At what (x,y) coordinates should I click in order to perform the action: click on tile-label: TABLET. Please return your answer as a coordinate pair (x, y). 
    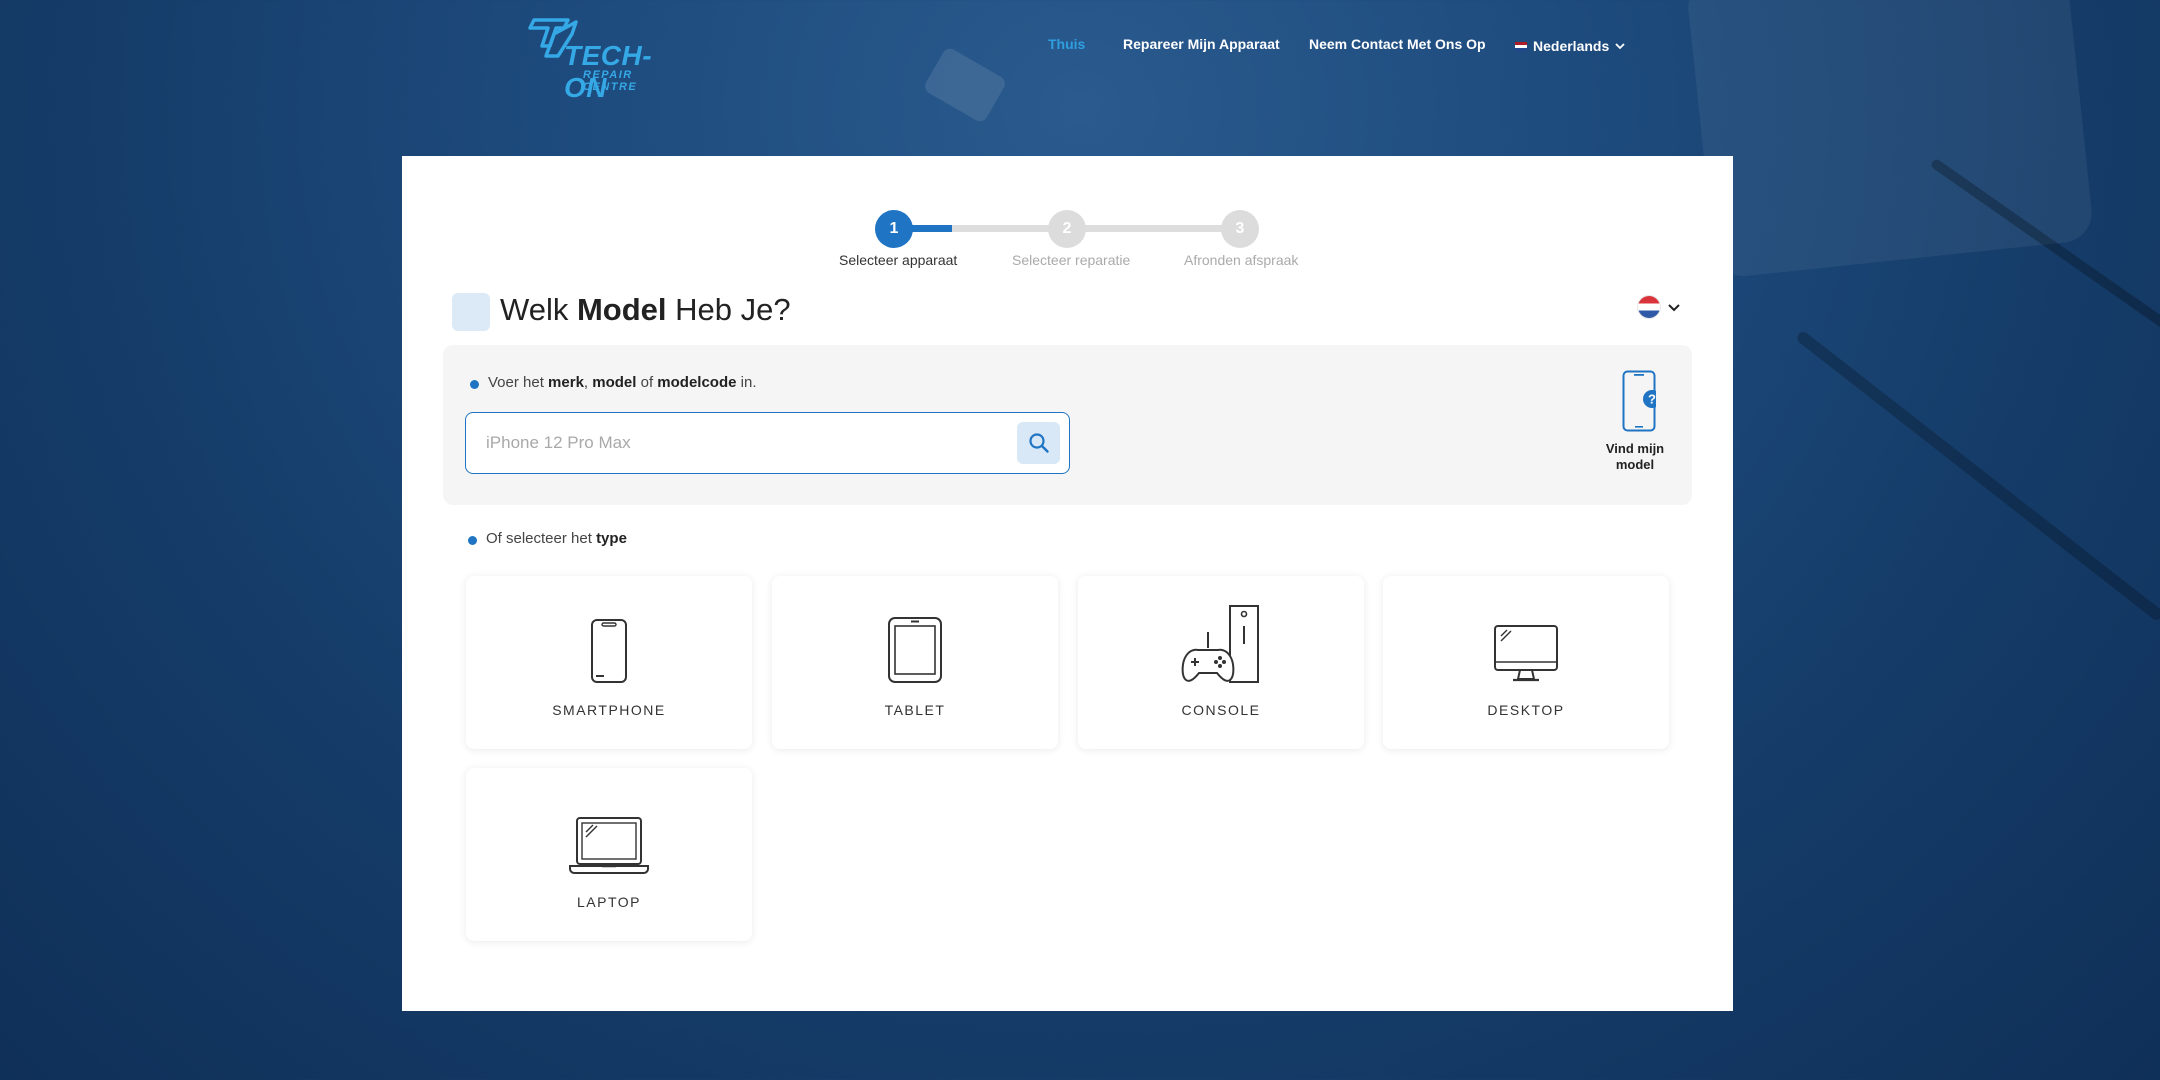
    Looking at the image, I should click on (915, 710).